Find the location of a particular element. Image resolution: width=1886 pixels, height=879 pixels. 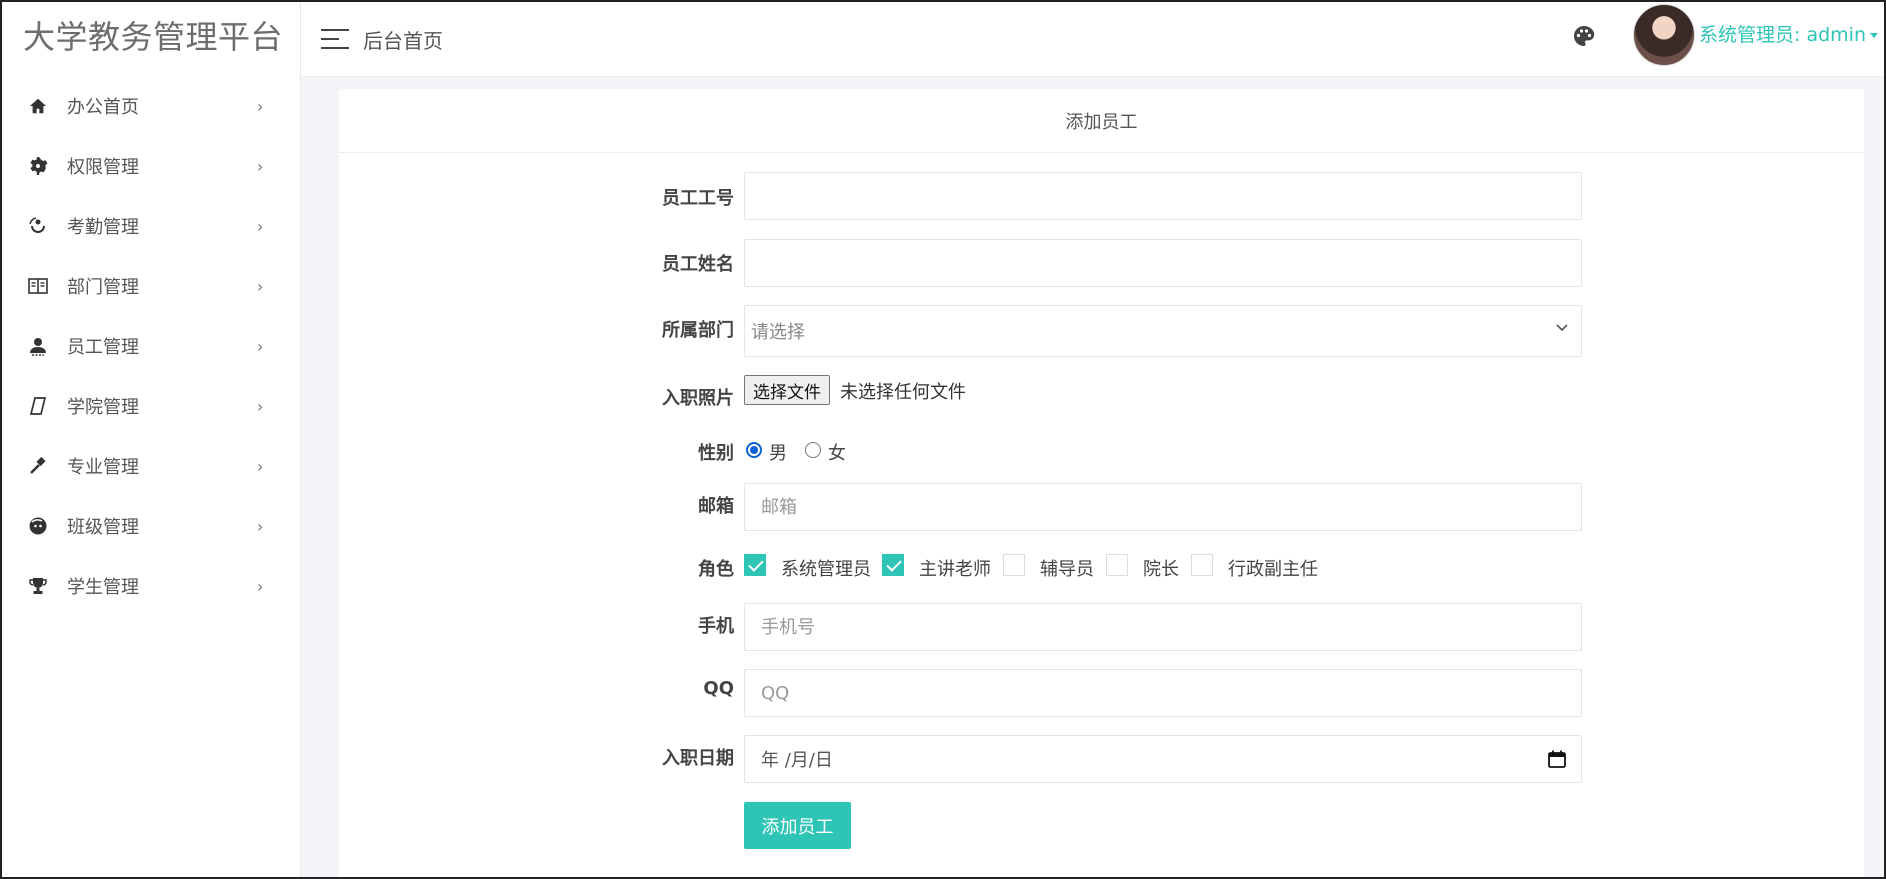

sidebar-item-college: 学院管理 › is located at coordinates (151, 406).